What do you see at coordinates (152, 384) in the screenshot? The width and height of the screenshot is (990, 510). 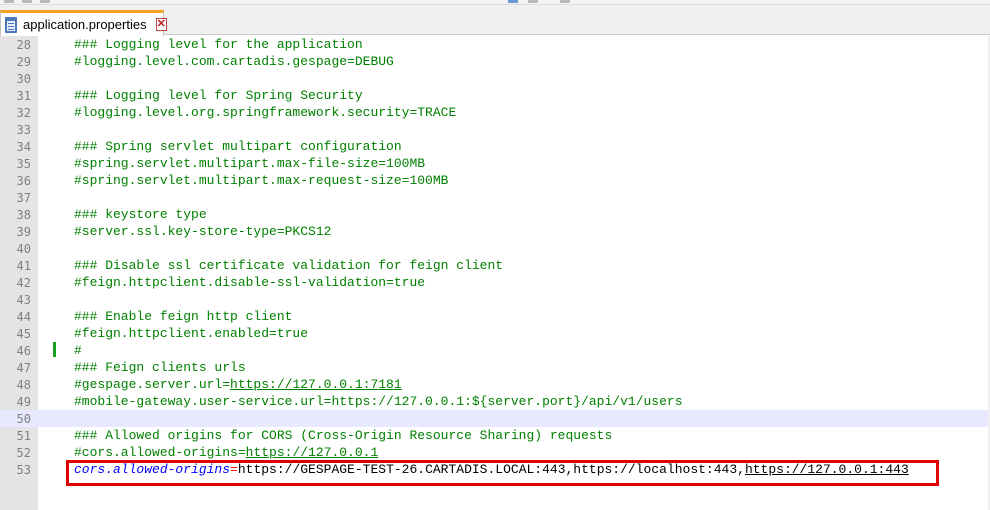 I see `line-text-prefix: #gespage.server.url=` at bounding box center [152, 384].